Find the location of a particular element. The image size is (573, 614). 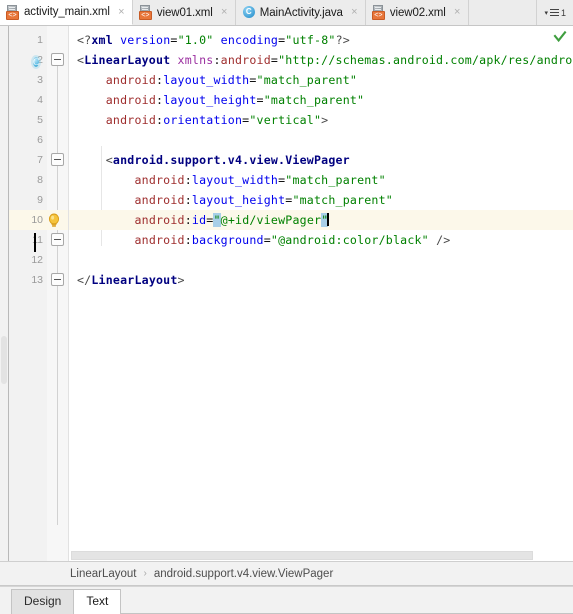

chevron-right-icon: › is located at coordinates (145, 573).